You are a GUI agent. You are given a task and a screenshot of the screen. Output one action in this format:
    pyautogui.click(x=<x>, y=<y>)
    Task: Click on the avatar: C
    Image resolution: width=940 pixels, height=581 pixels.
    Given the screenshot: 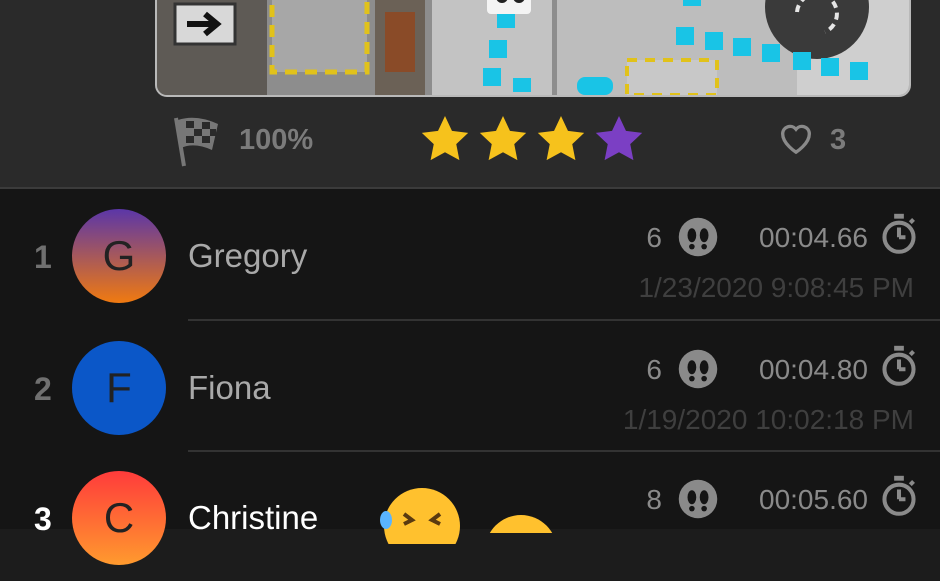 What is the action you would take?
    pyautogui.click(x=119, y=518)
    